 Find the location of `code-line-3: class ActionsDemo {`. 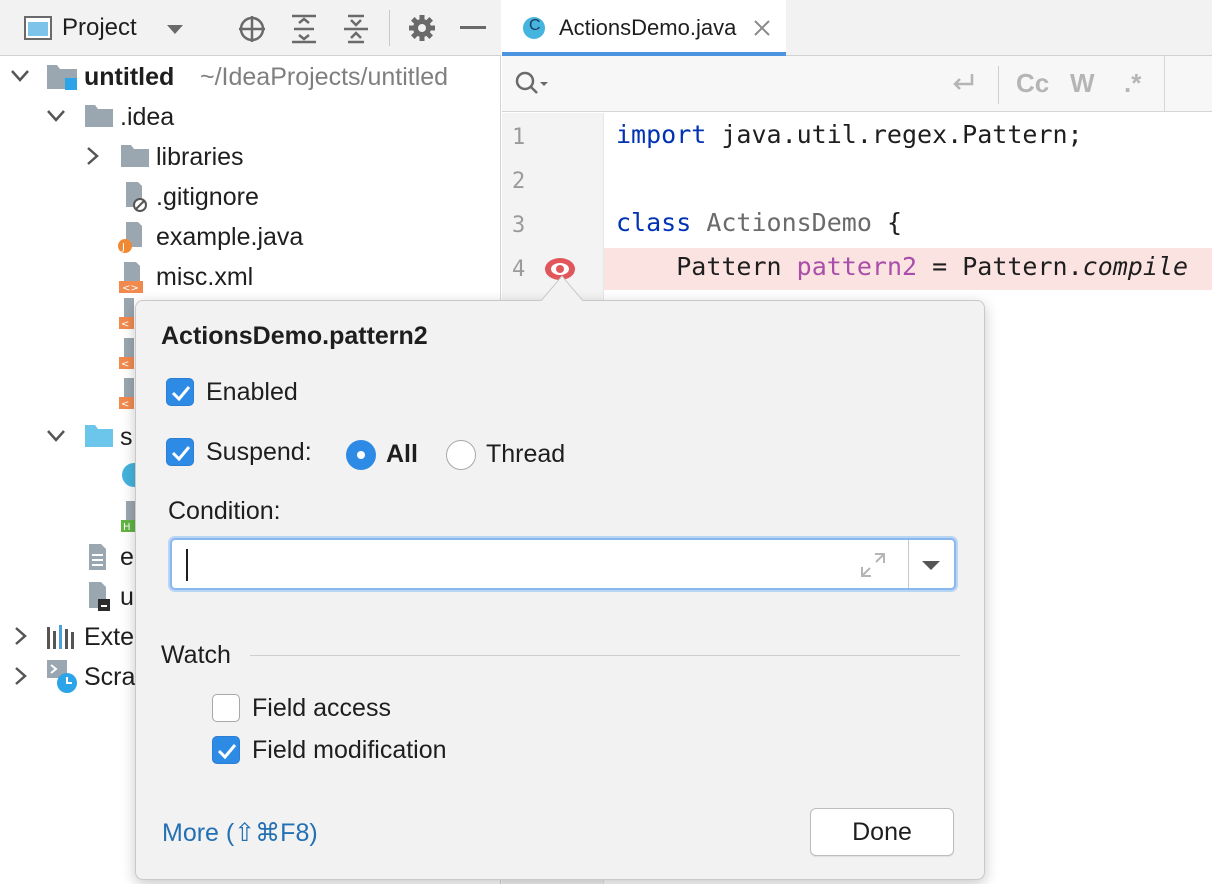

code-line-3: class ActionsDemo { is located at coordinates (759, 222).